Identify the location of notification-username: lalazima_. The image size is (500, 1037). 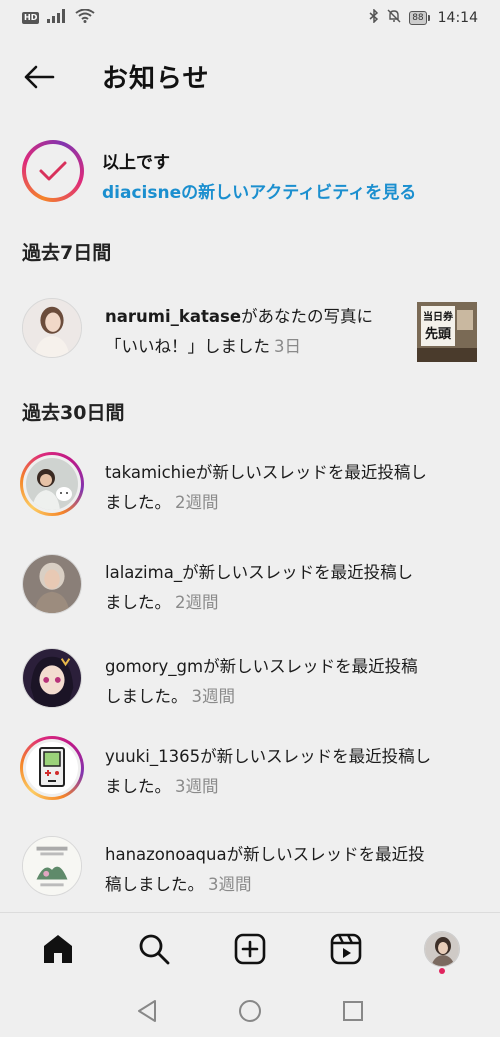
(143, 572).